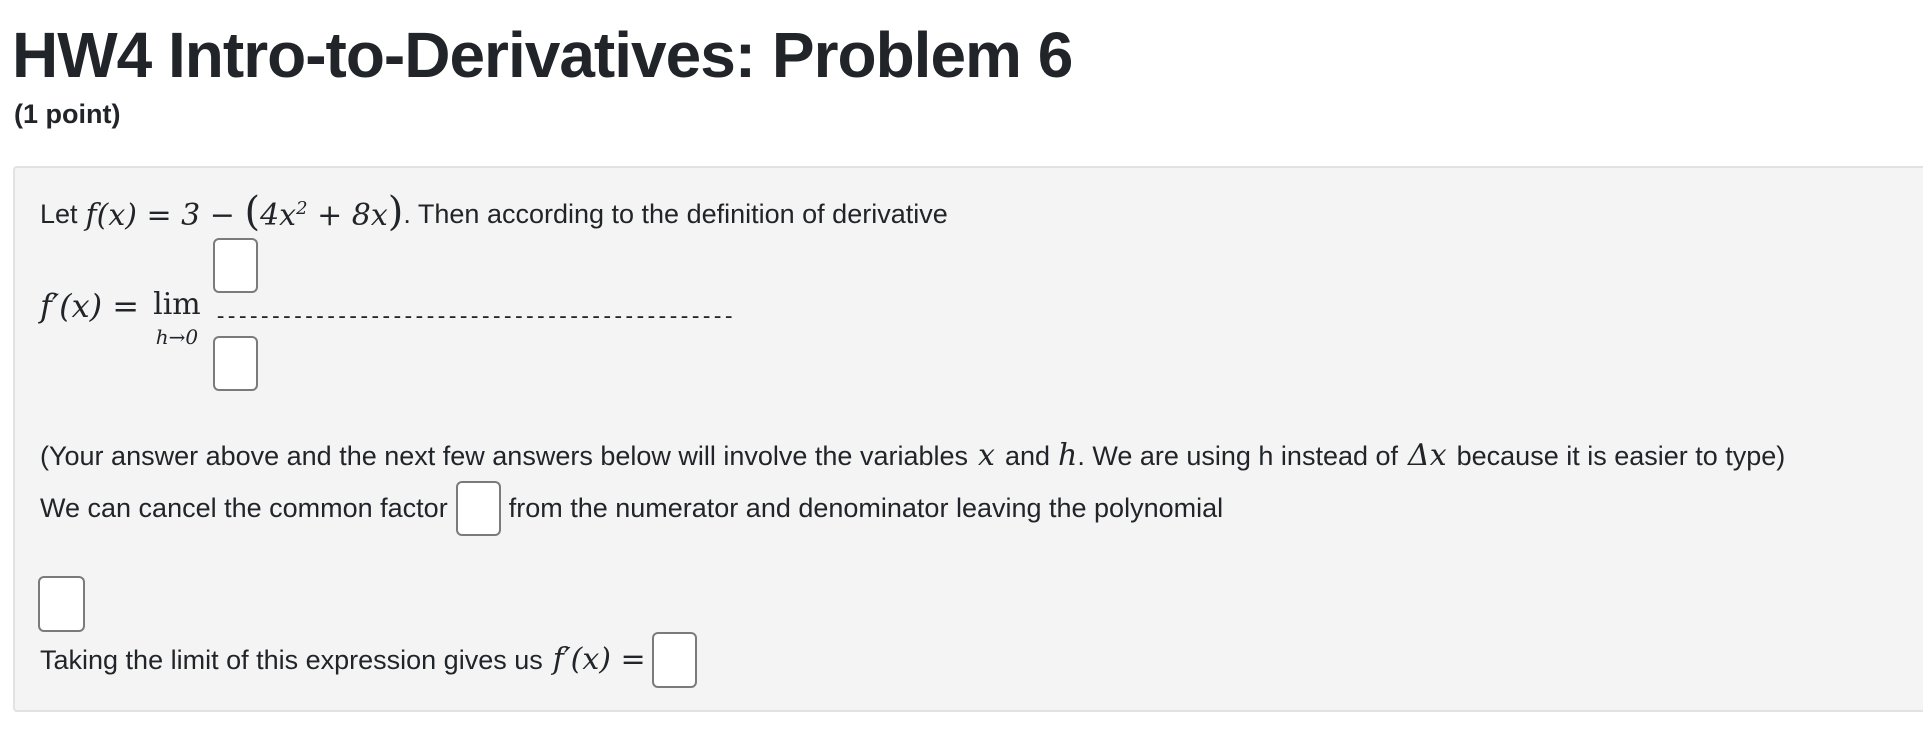 Image resolution: width=1923 pixels, height=732 pixels. Describe the element at coordinates (61, 604) in the screenshot. I see `polynomial-input` at that location.